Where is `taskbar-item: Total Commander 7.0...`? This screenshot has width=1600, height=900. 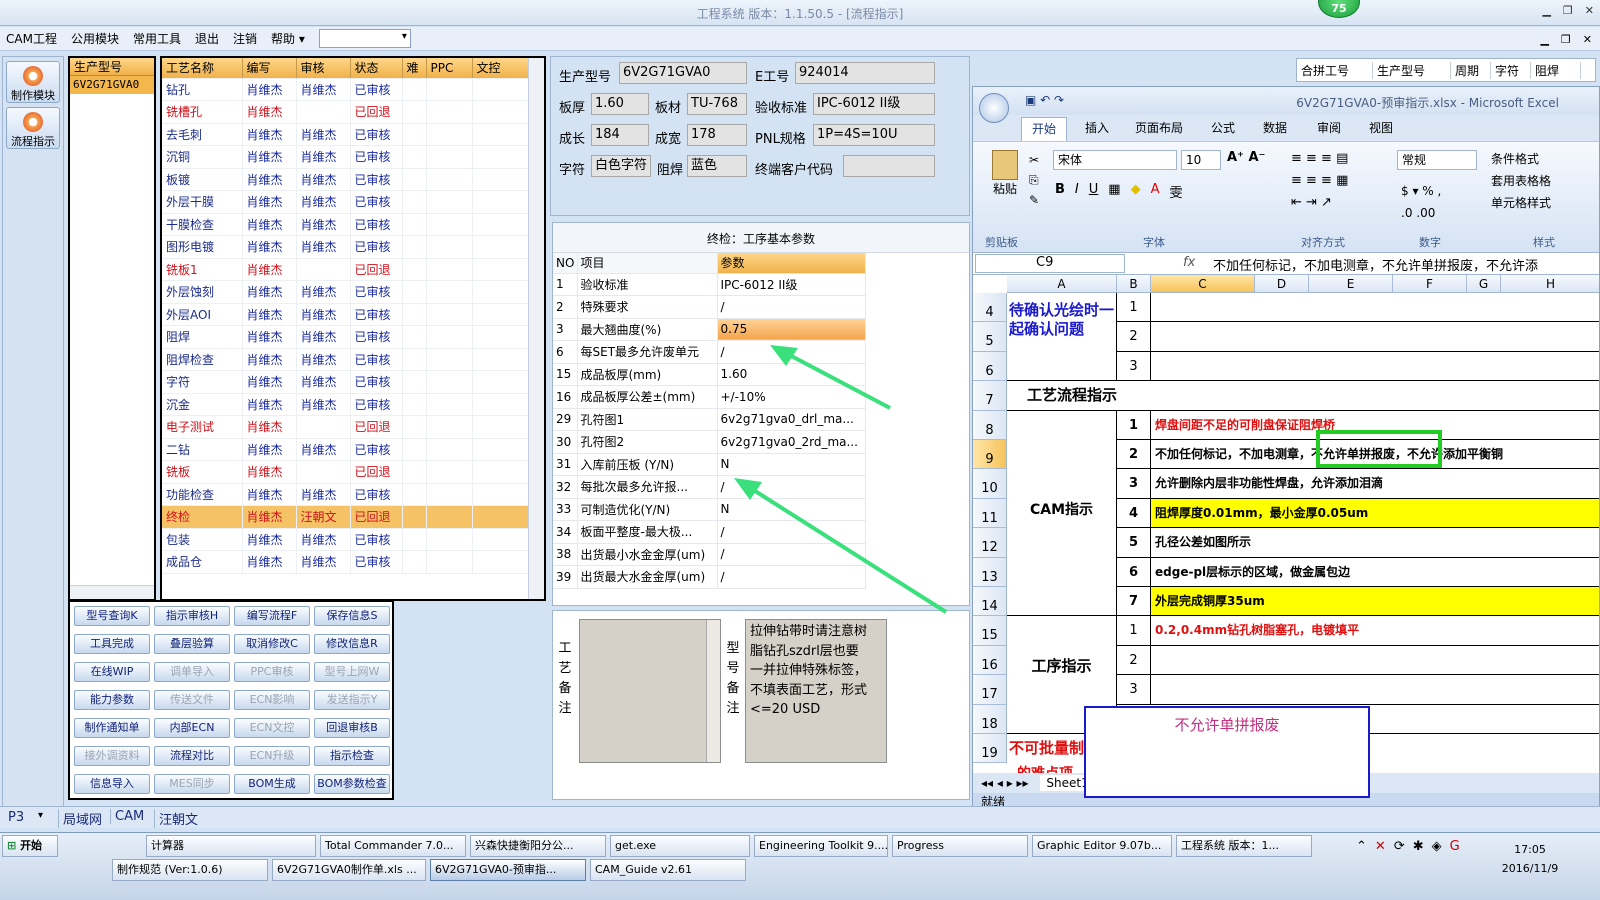 taskbar-item: Total Commander 7.0... is located at coordinates (393, 846).